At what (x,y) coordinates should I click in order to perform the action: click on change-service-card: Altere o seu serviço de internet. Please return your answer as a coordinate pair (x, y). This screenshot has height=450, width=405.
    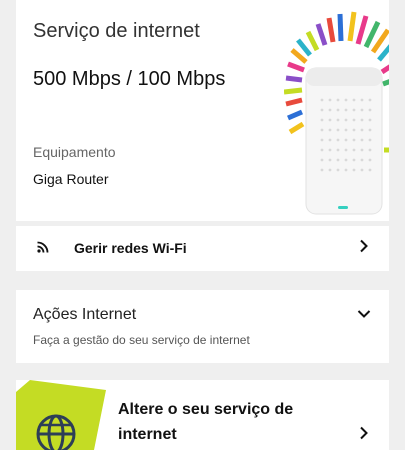
    Looking at the image, I should click on (202, 415).